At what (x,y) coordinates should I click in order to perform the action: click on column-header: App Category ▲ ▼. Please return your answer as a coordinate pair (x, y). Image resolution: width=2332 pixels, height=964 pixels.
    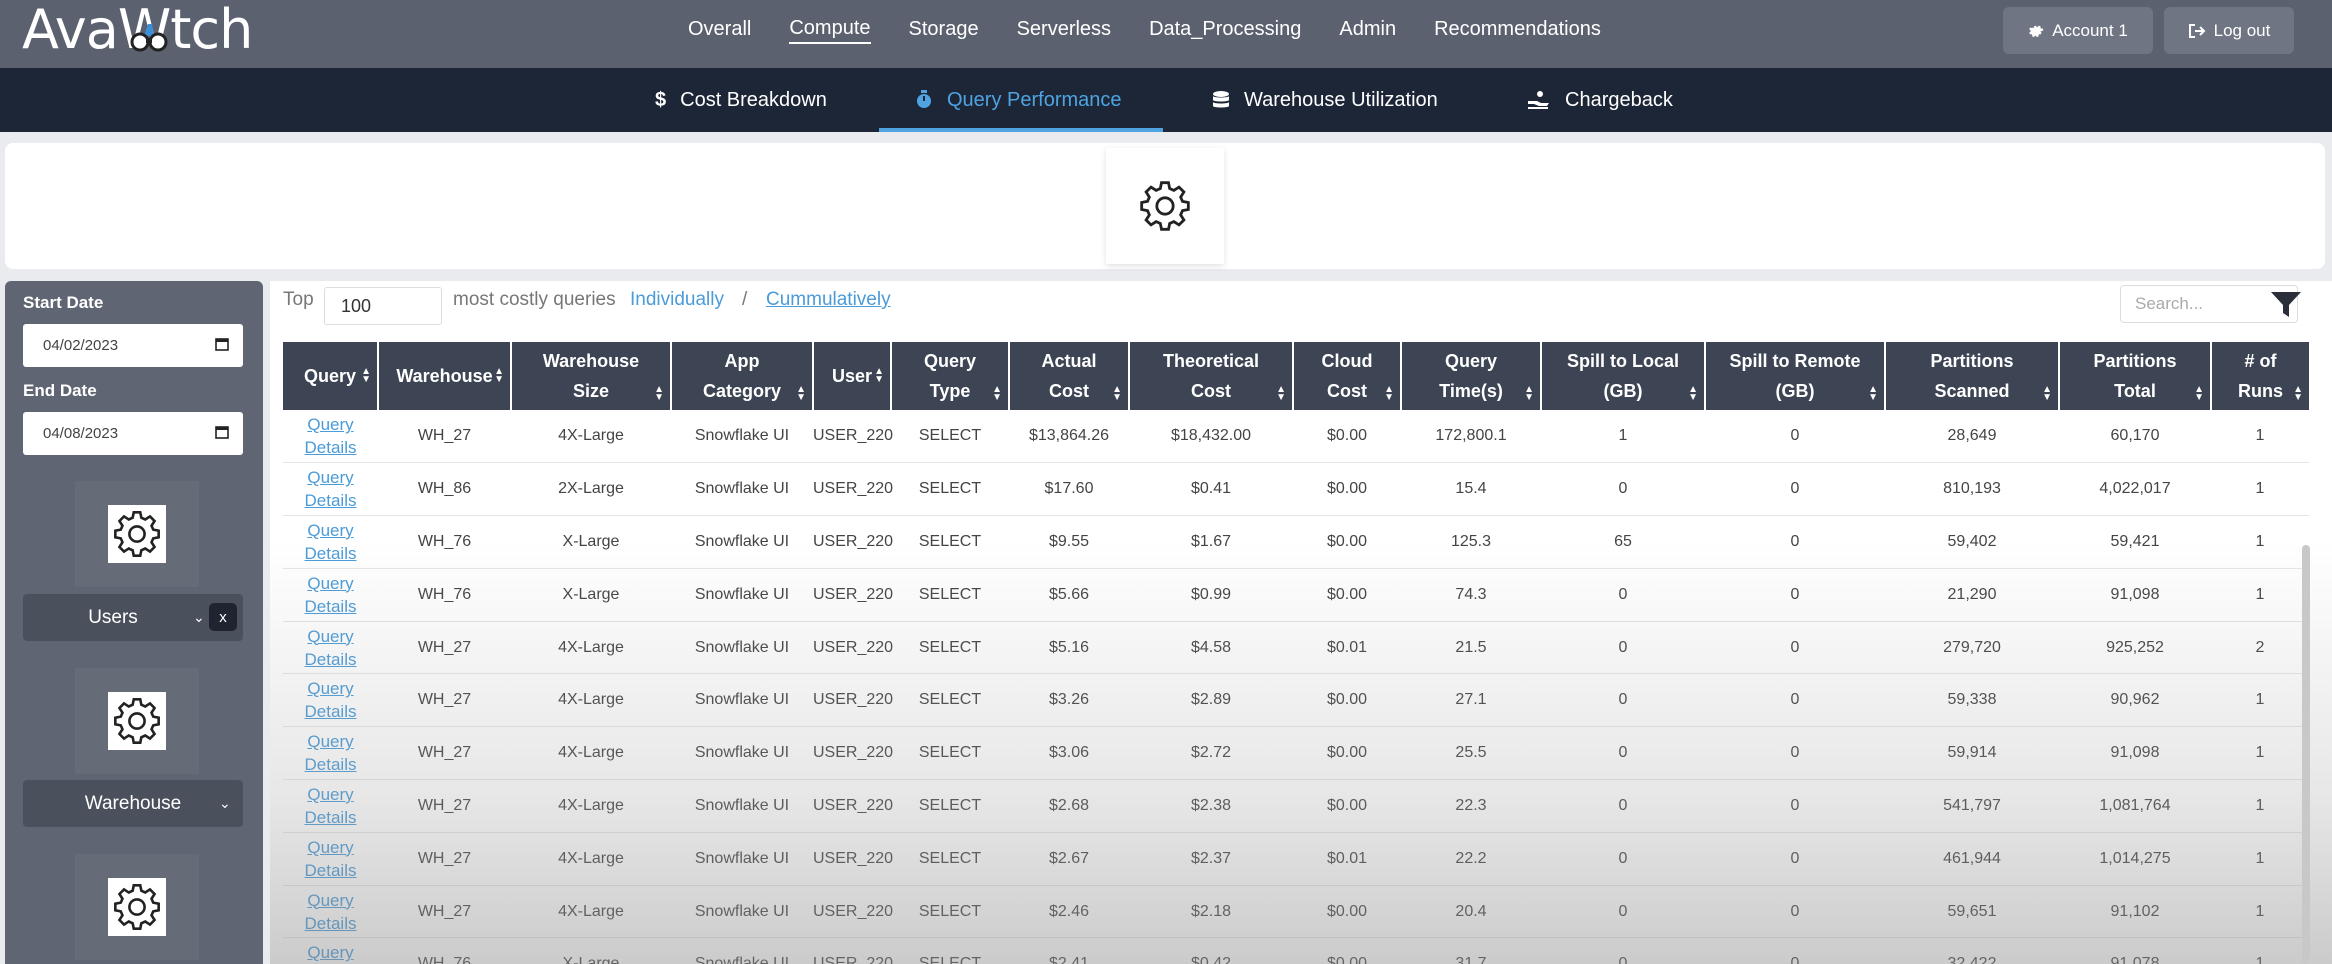
    Looking at the image, I should click on (742, 376).